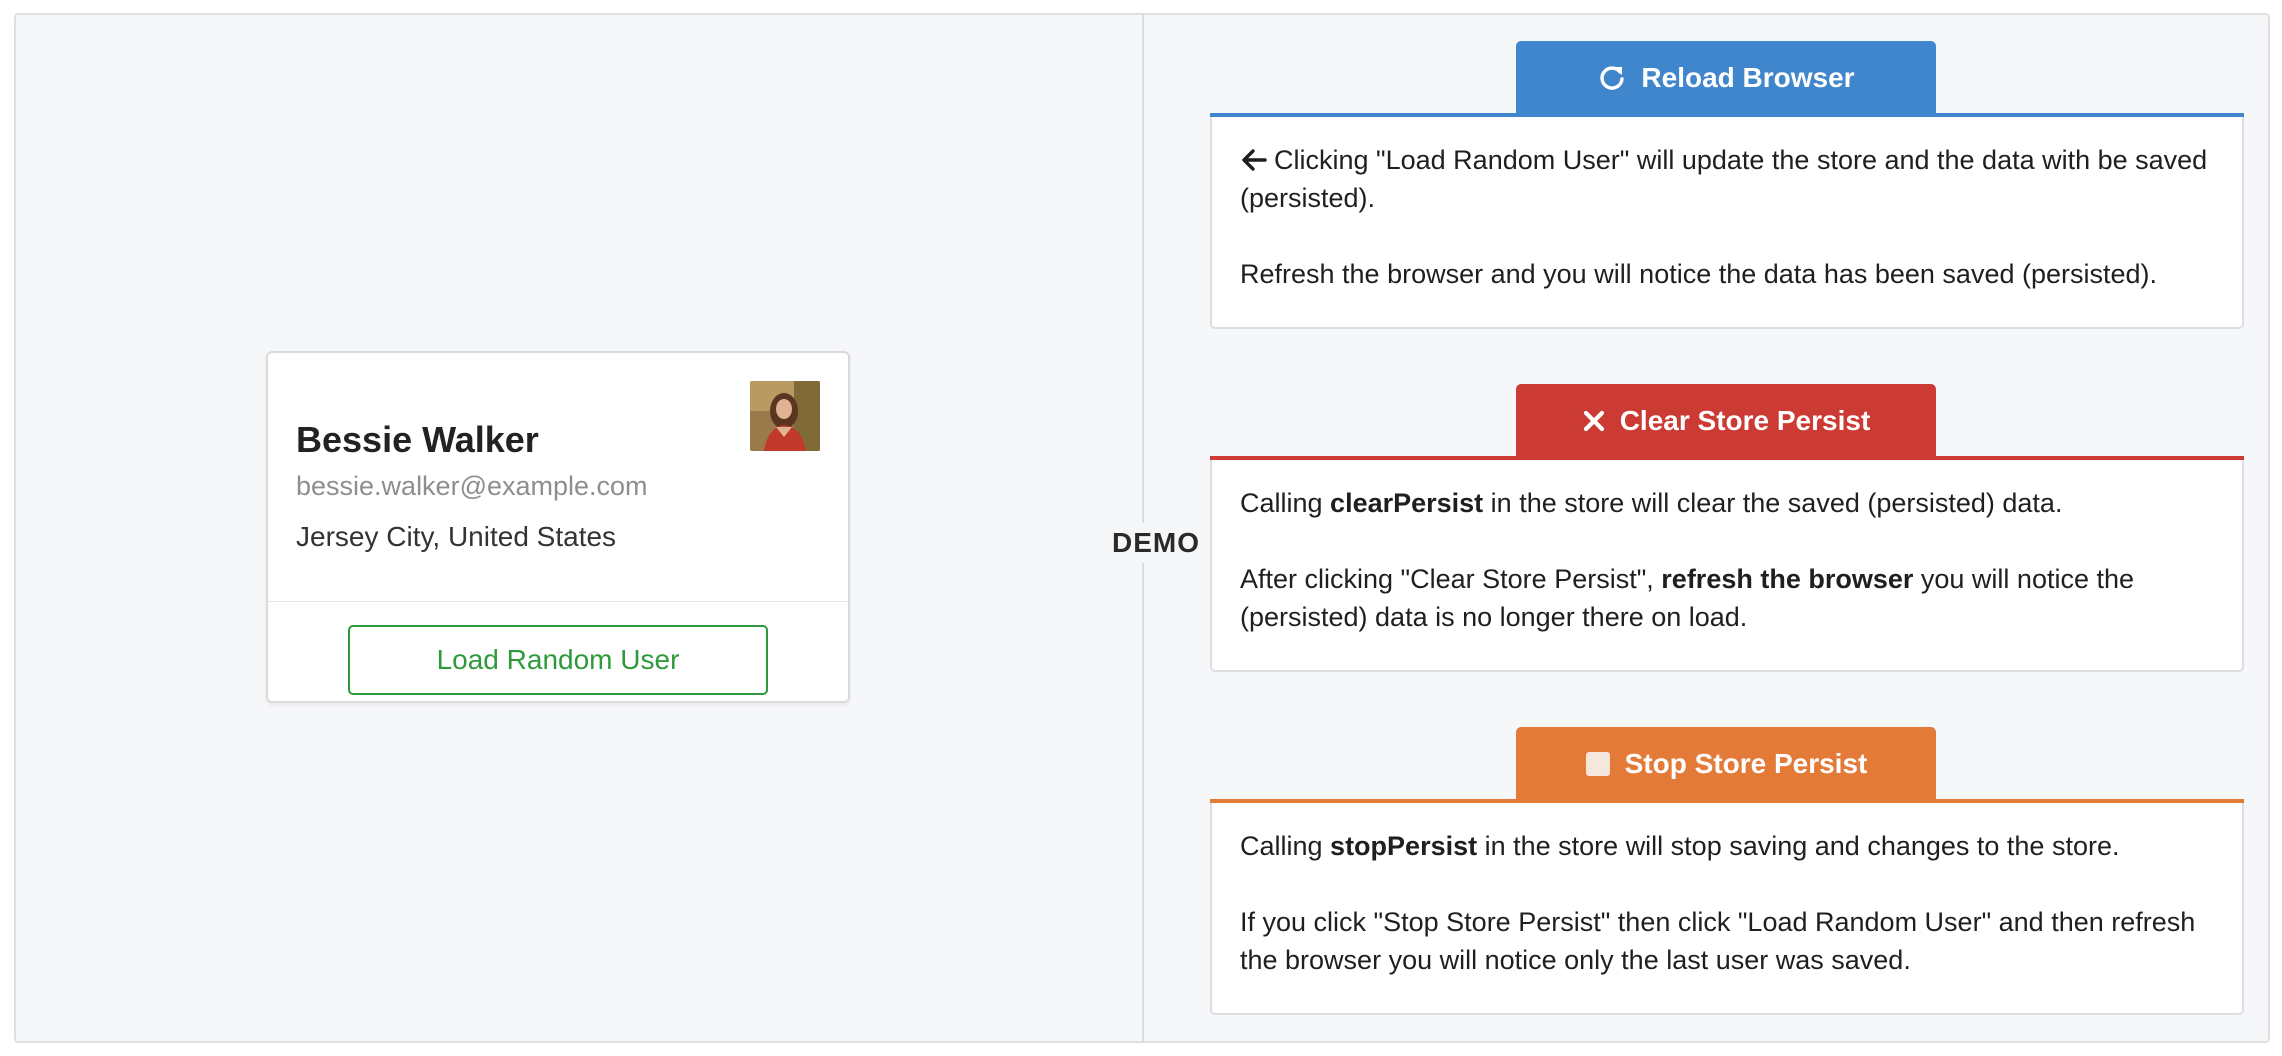 Image resolution: width=2282 pixels, height=1056 pixels. Describe the element at coordinates (1746, 763) in the screenshot. I see `stop-store-persist-label: Stop Store Persist` at that location.